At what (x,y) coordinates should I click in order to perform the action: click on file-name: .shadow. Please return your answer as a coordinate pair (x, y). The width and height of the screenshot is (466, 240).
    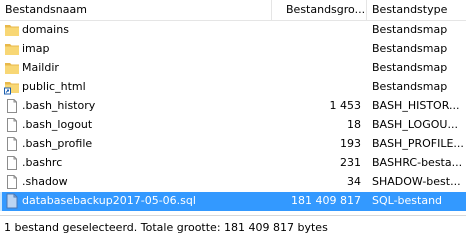
    Looking at the image, I should click on (45, 181).